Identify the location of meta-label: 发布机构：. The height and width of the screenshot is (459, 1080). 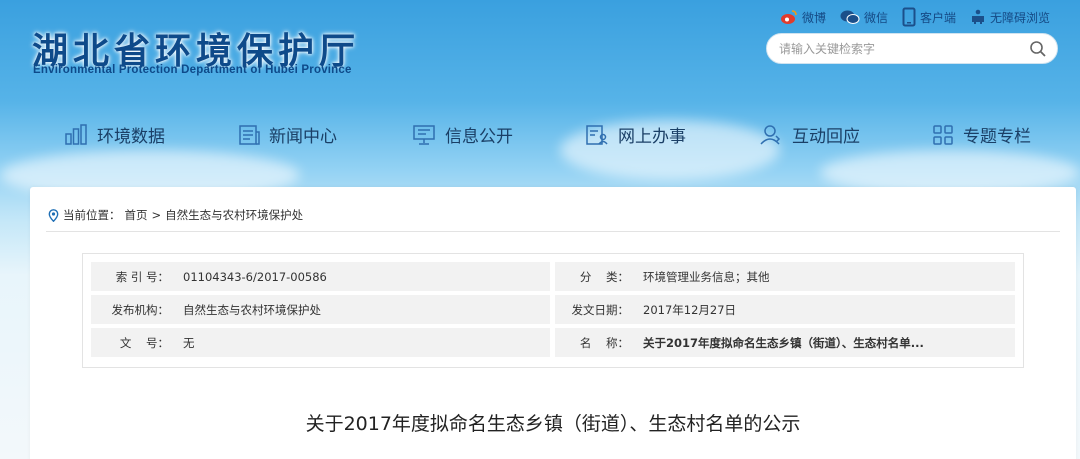
(140, 309).